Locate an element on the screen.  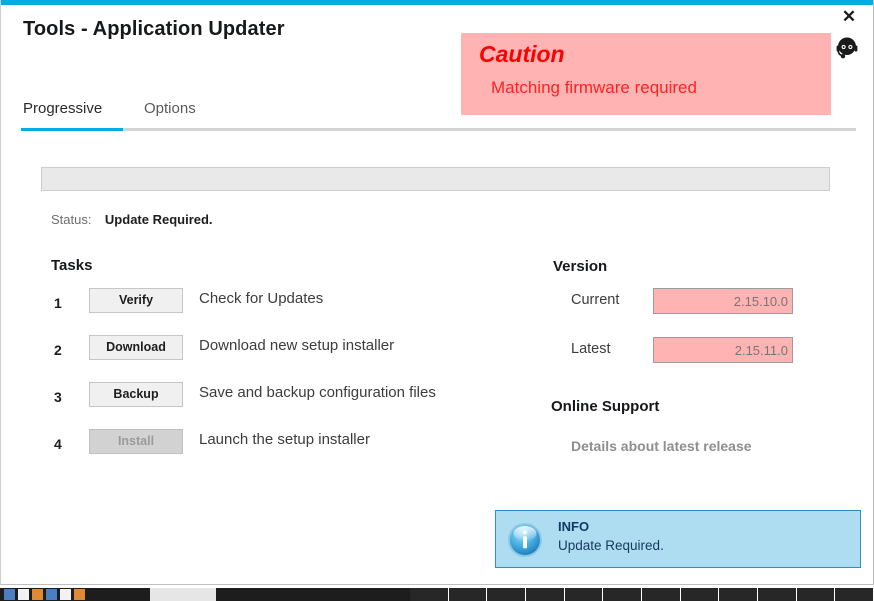
install-button: Install is located at coordinates (136, 441).